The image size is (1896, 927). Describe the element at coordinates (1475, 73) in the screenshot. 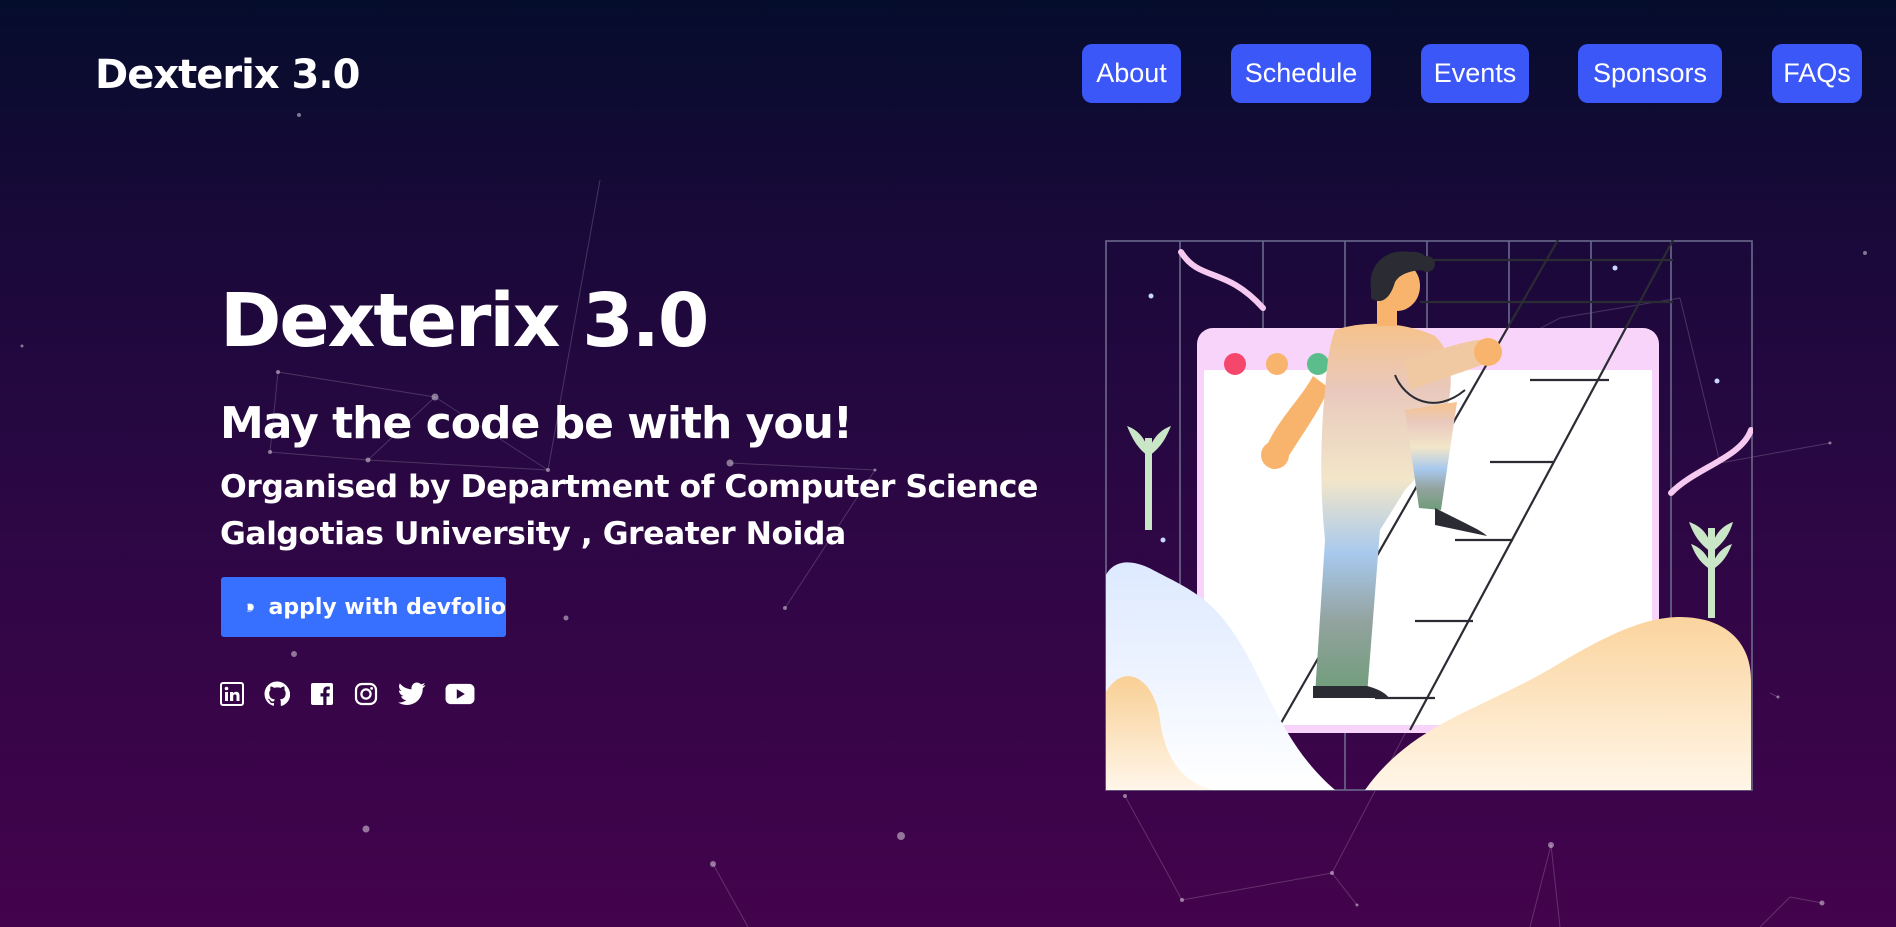

I see `nav-events-button: Events` at that location.